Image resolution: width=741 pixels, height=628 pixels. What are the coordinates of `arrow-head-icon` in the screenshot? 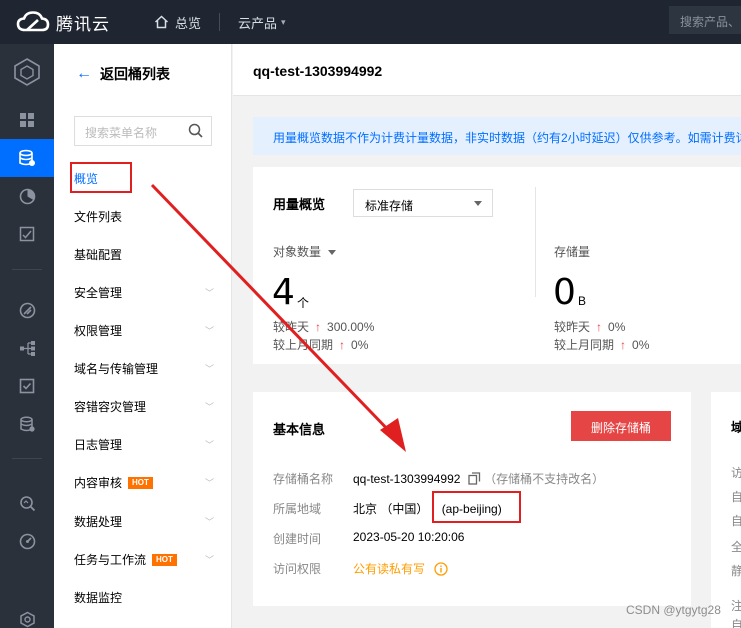 It's located at (393, 435).